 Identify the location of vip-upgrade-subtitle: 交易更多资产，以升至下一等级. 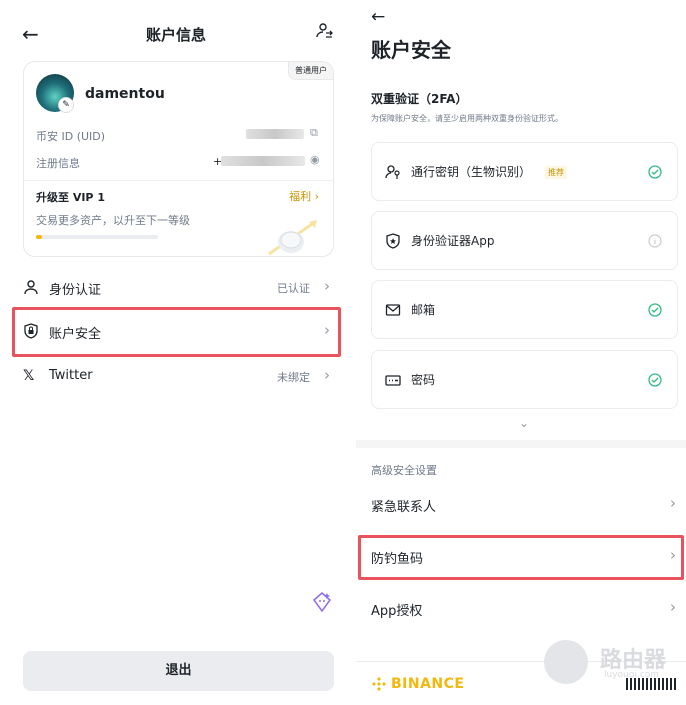
(113, 220).